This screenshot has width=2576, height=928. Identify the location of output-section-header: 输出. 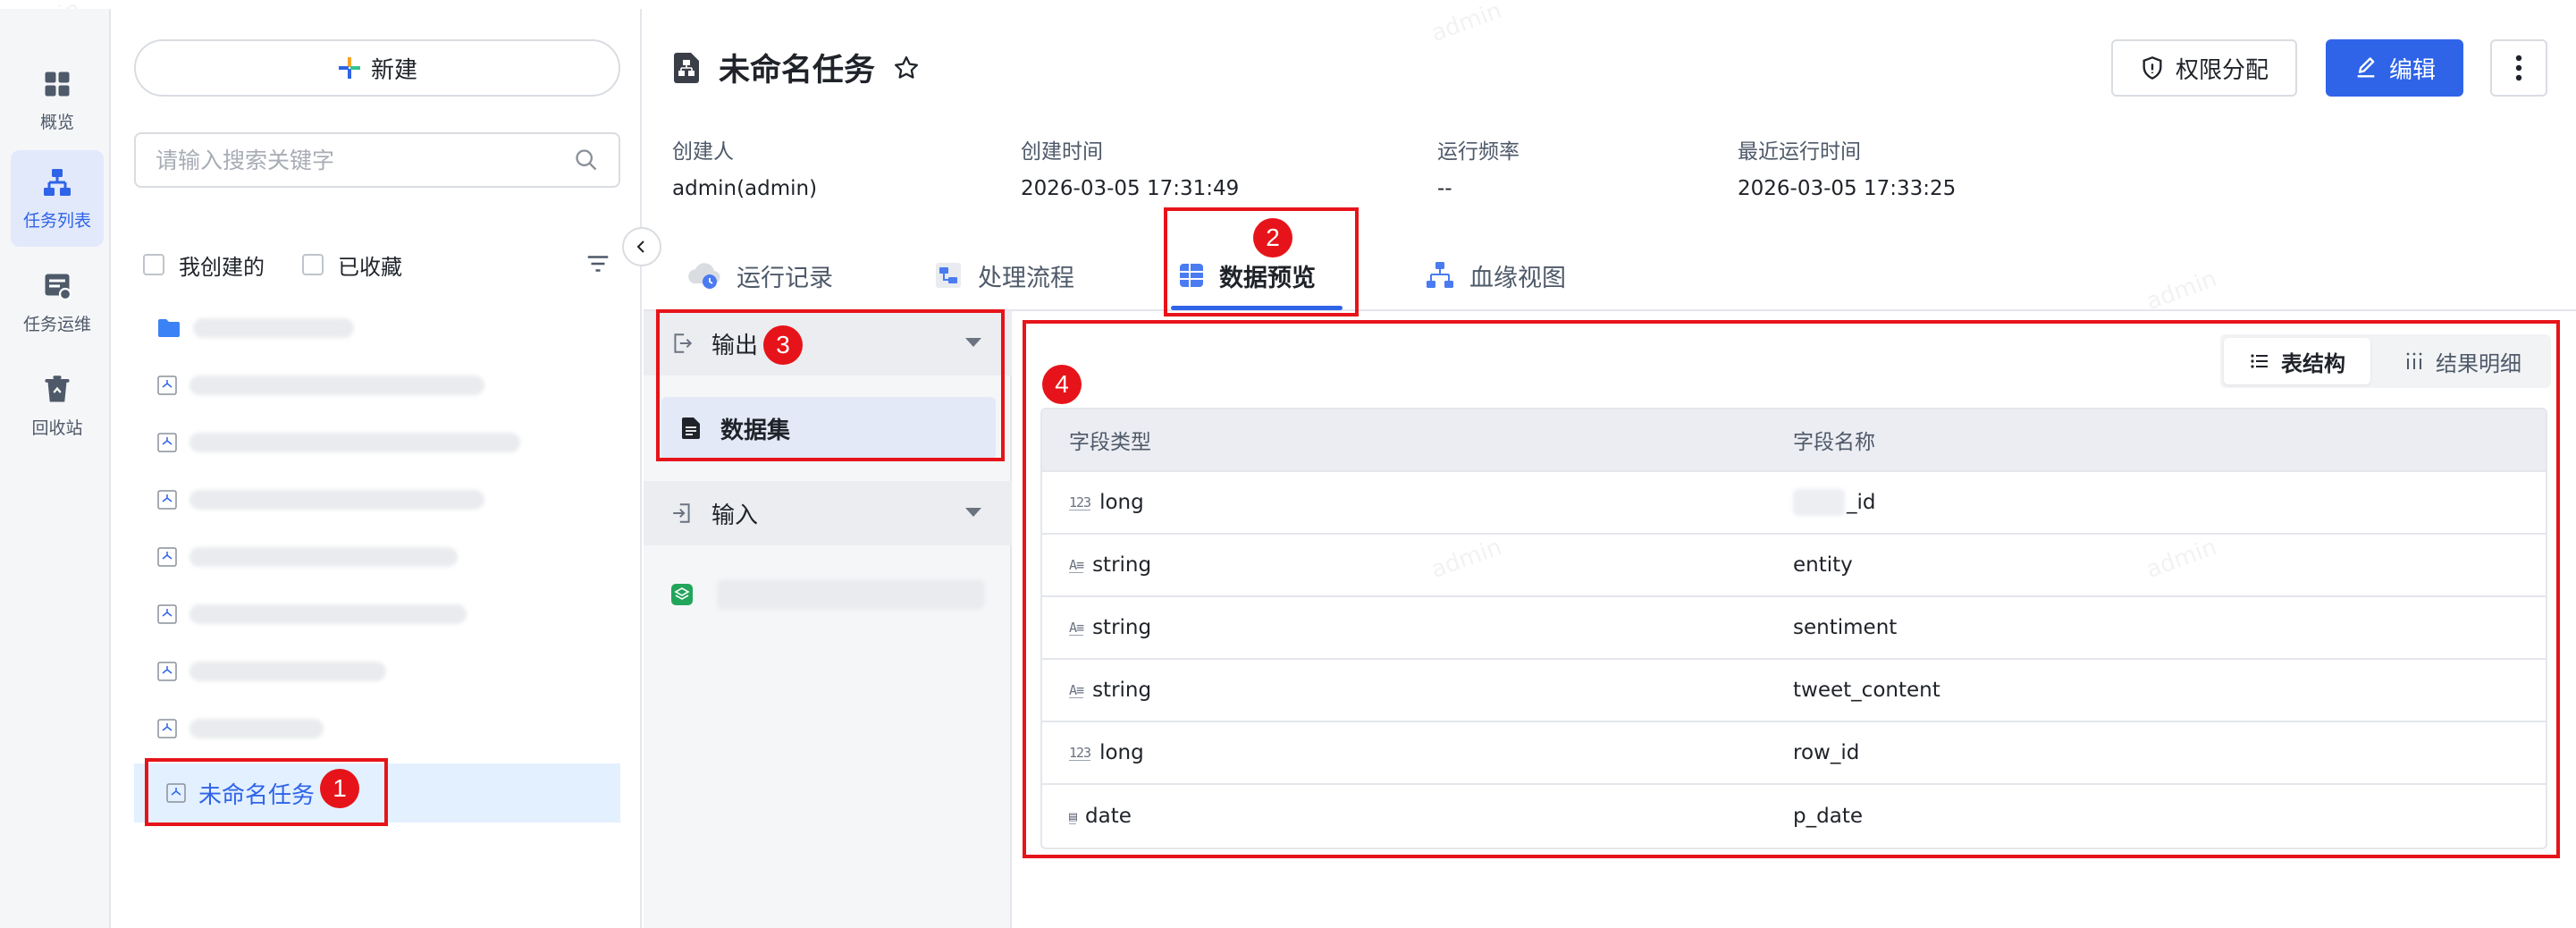
(828, 343).